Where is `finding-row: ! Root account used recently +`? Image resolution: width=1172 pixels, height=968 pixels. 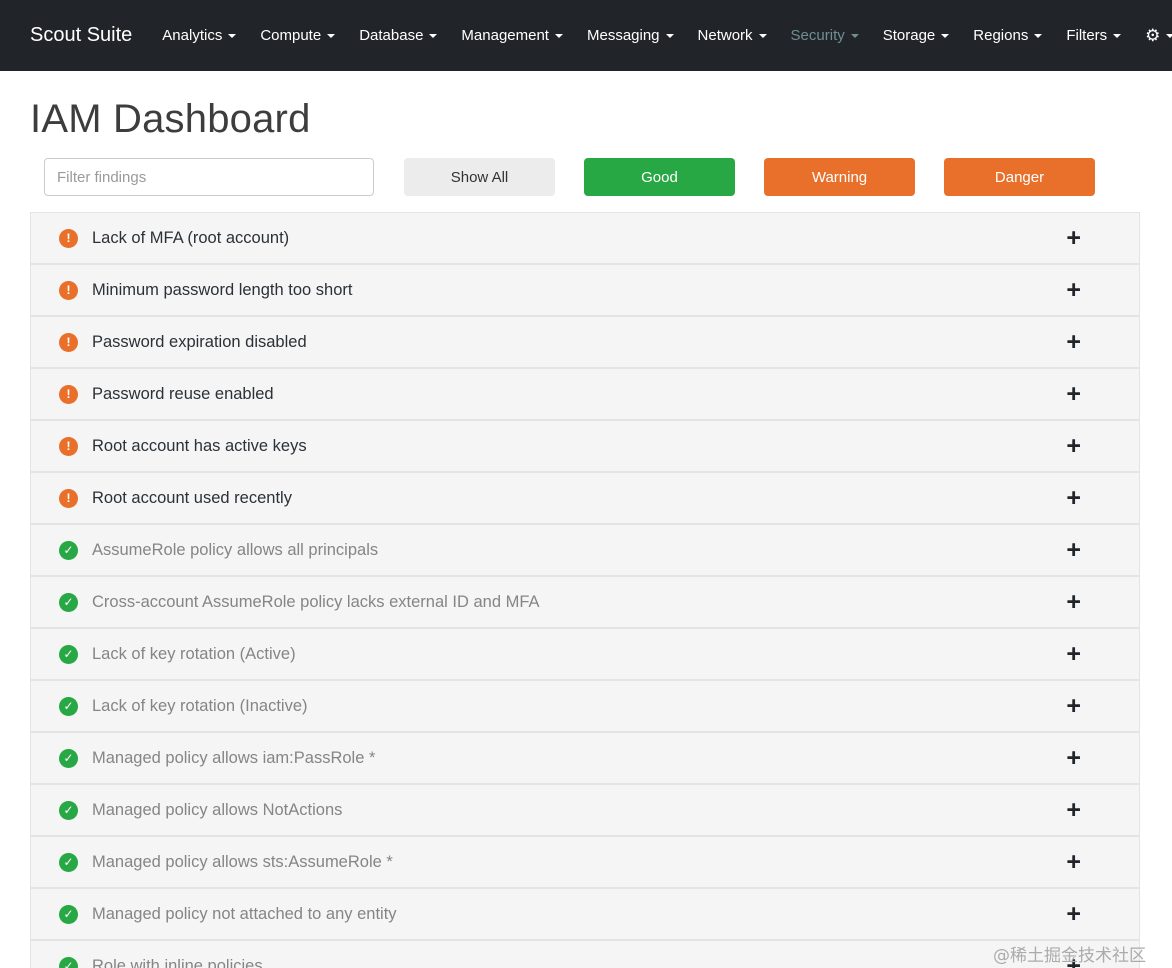
finding-row: ! Root account used recently + is located at coordinates (585, 498).